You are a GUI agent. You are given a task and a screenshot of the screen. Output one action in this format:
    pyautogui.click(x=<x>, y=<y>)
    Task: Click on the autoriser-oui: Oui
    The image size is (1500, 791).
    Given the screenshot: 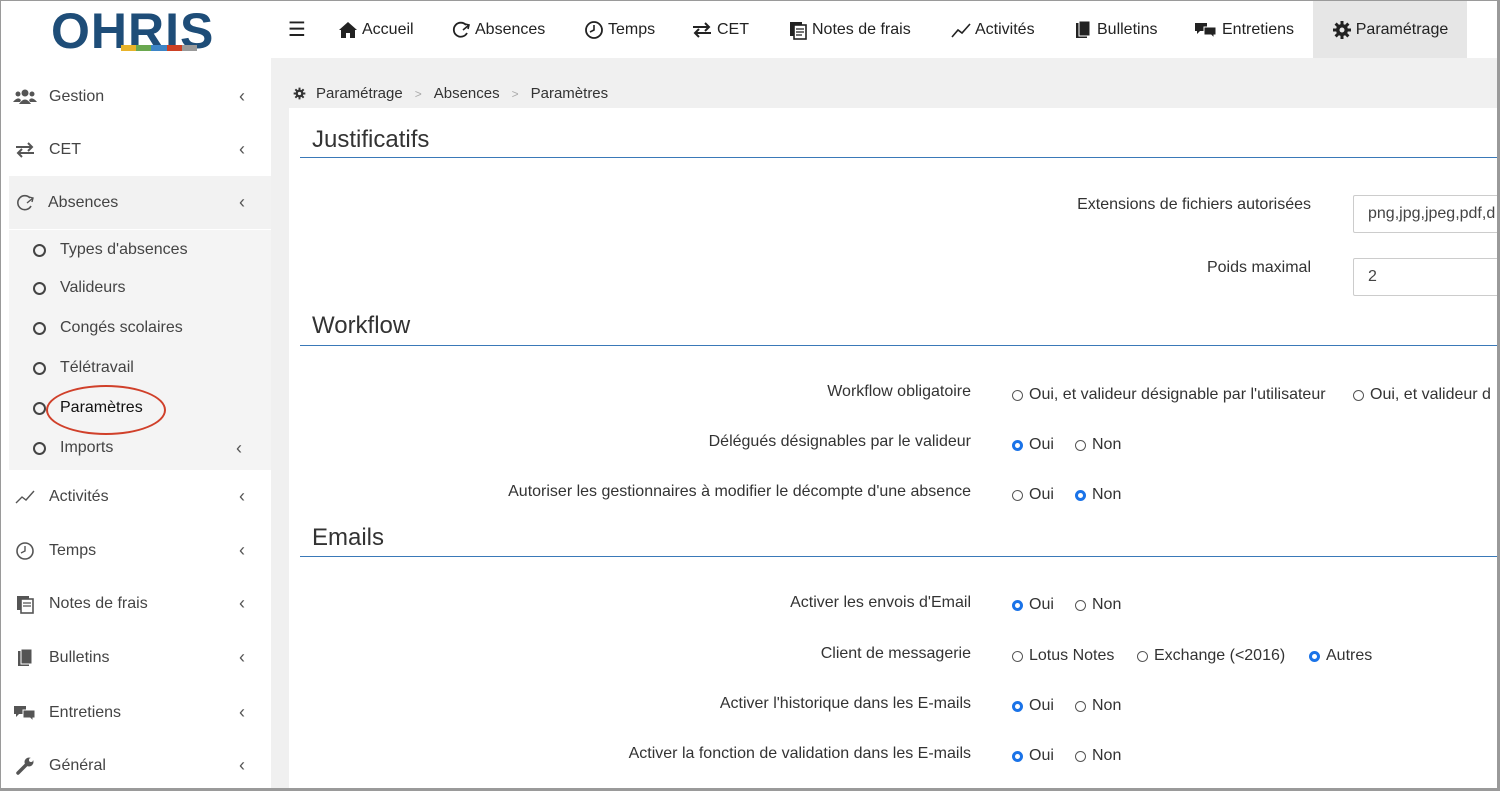 What is the action you would take?
    pyautogui.click(x=1033, y=495)
    